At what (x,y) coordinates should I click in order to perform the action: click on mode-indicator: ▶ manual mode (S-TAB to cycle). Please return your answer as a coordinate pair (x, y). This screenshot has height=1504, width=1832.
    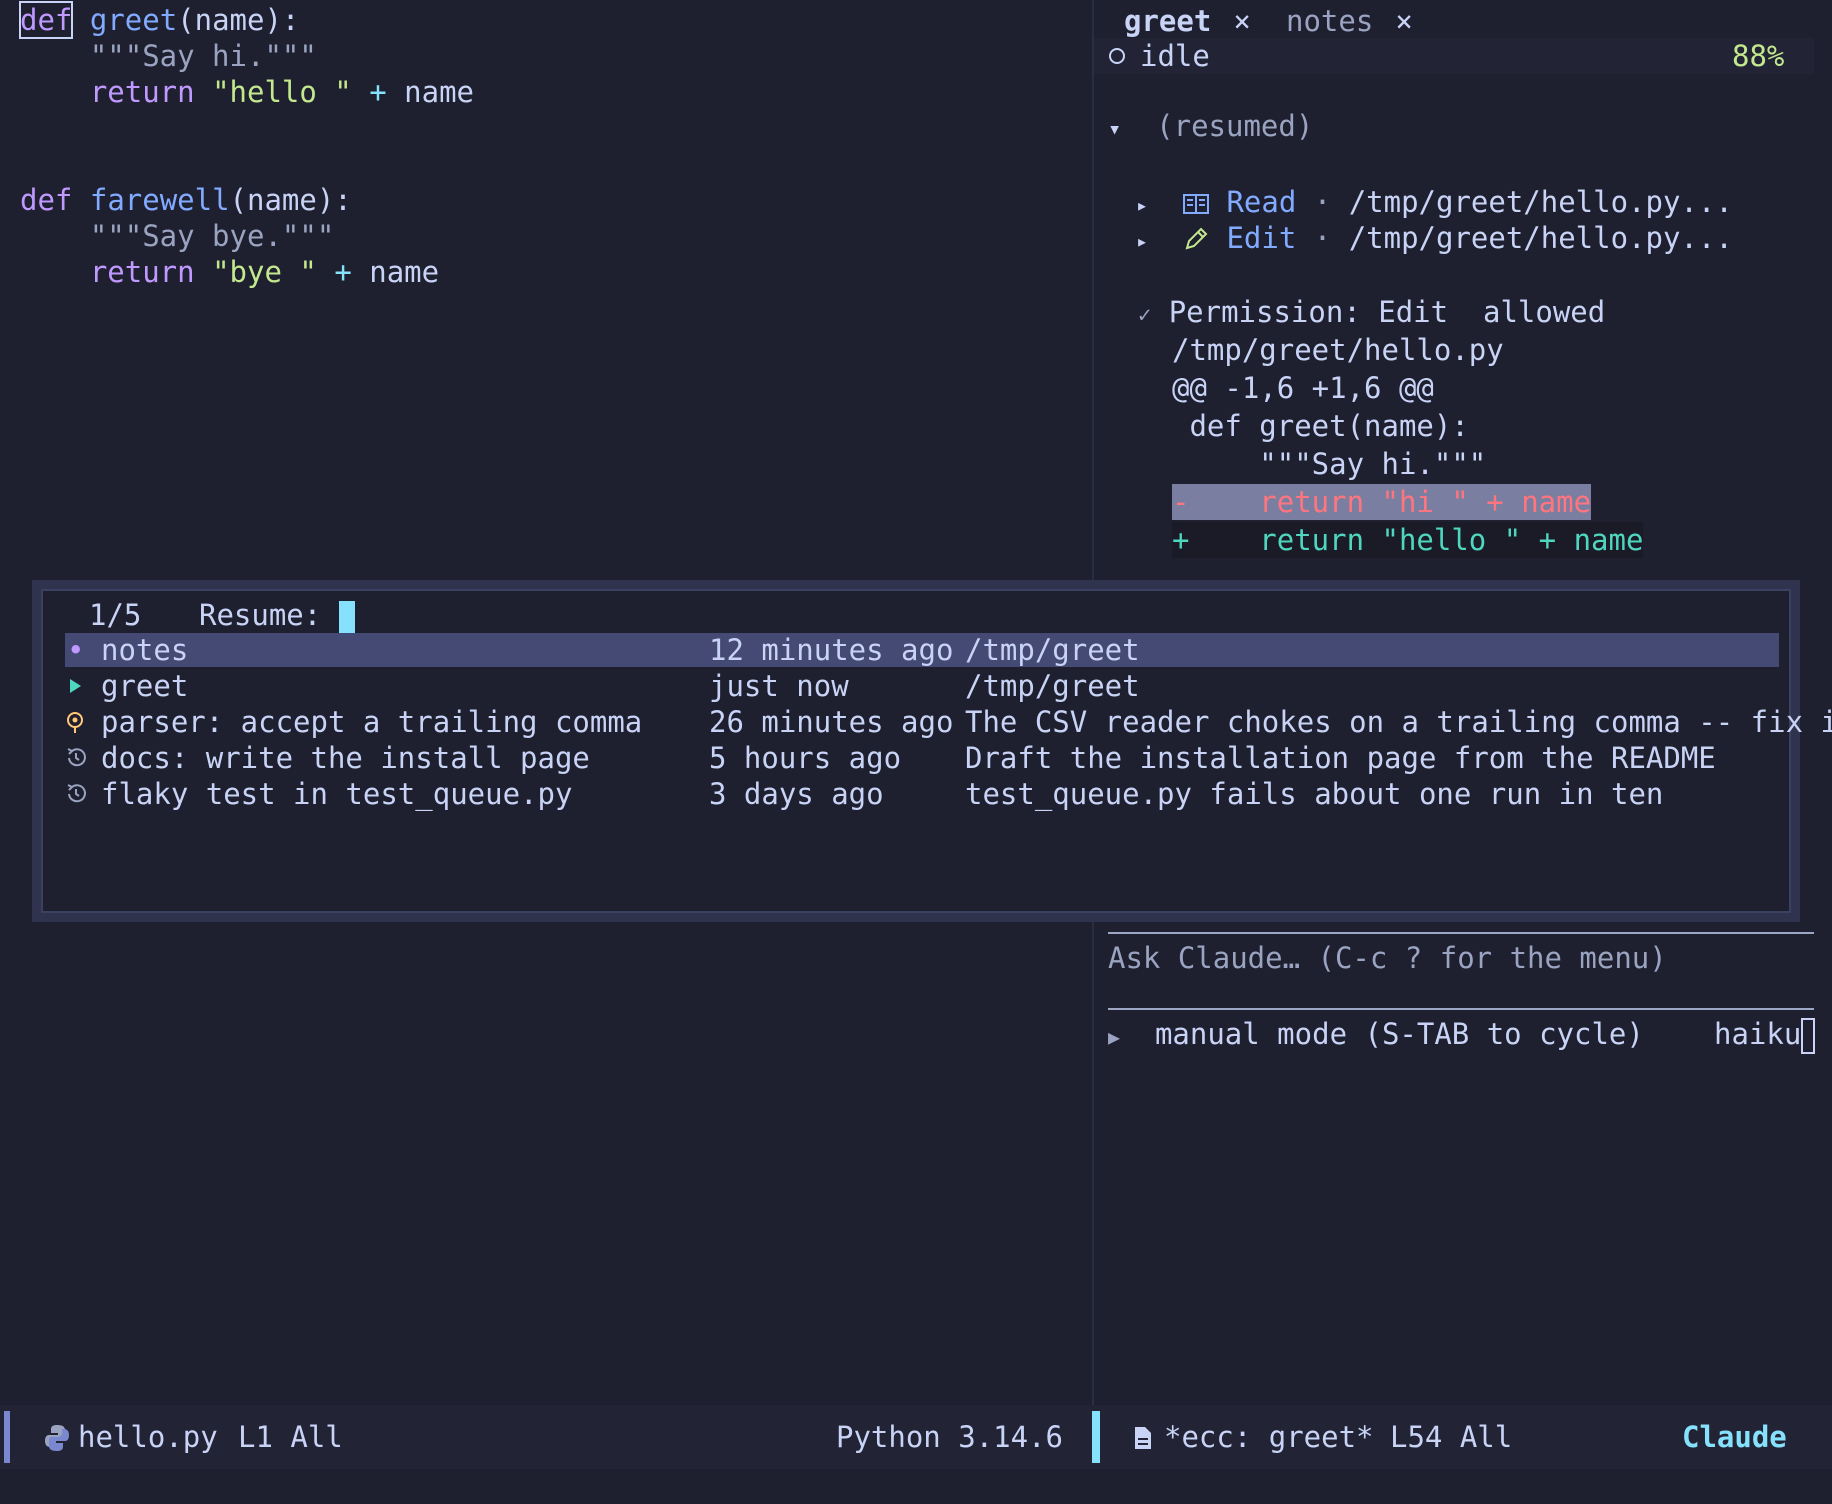
    Looking at the image, I should click on (1376, 1035).